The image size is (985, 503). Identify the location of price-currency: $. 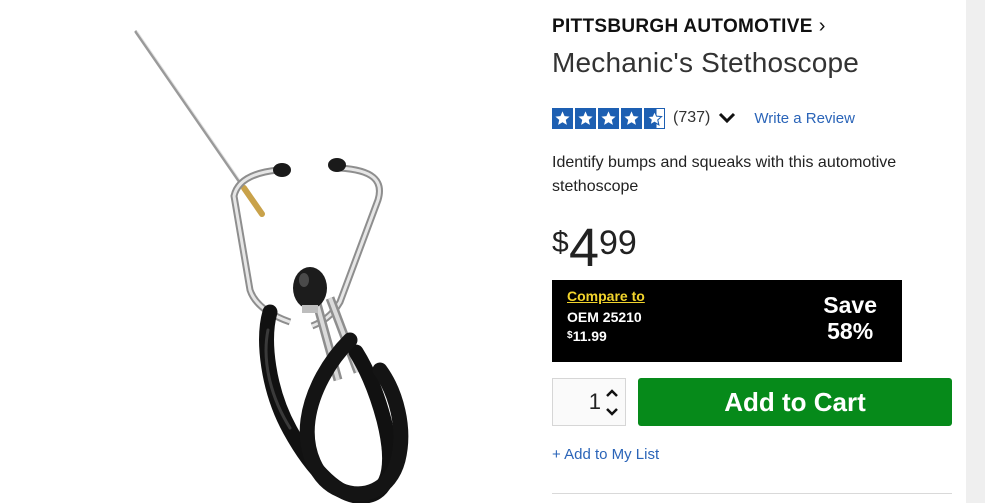
(560, 242).